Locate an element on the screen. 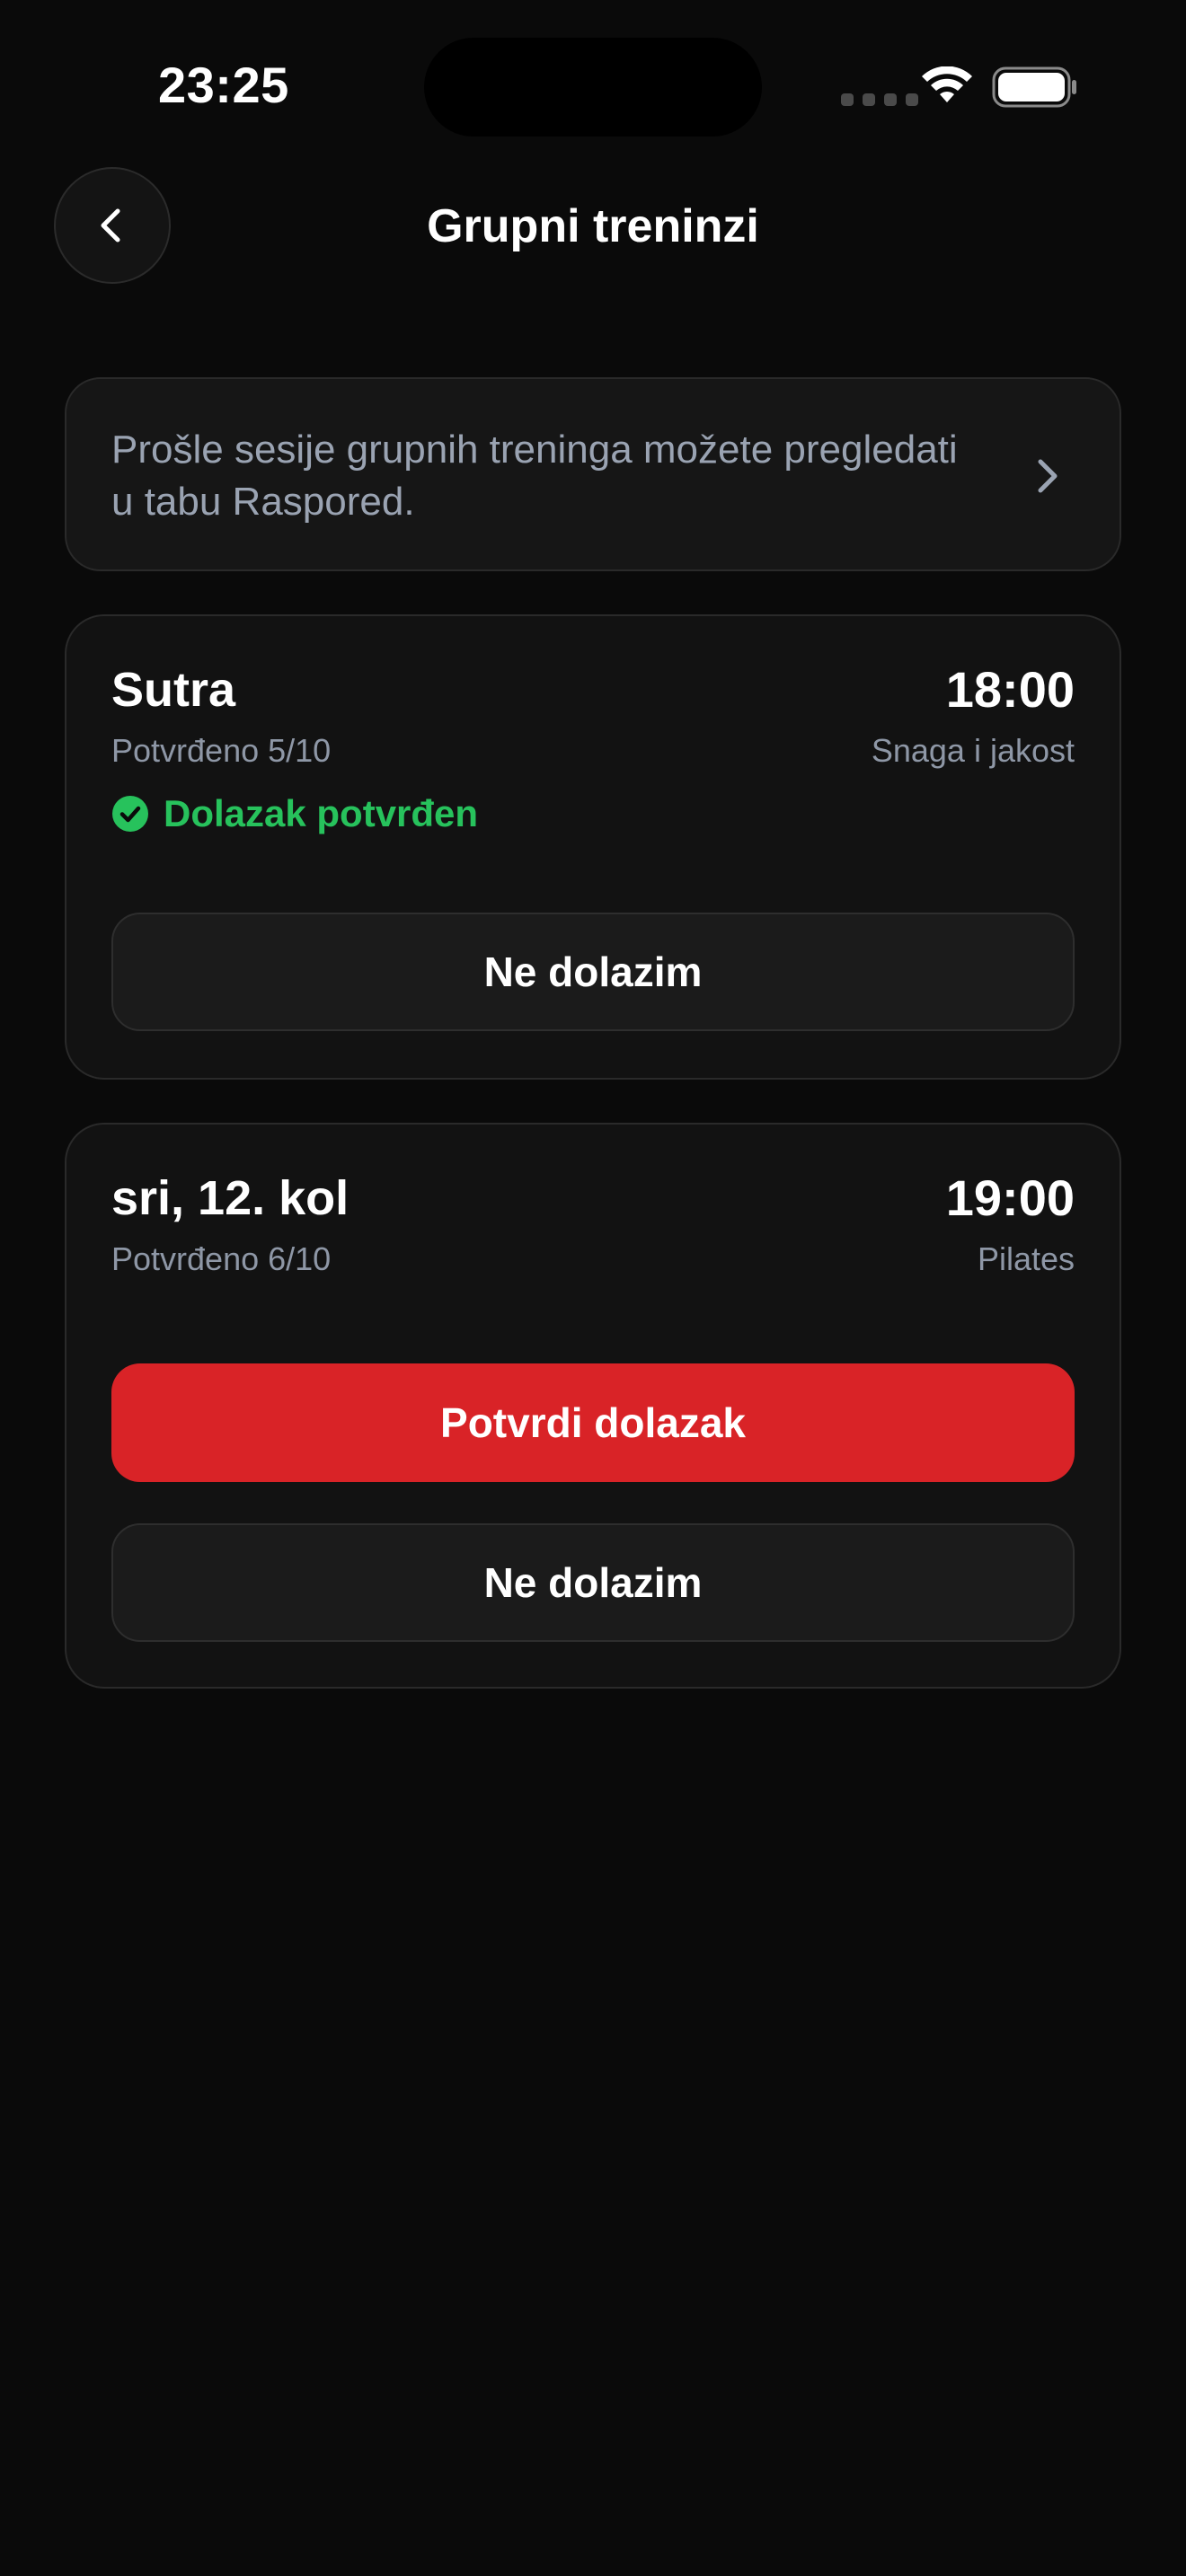  attendance-status-text: Dolazak potvrđen is located at coordinates (321, 813).